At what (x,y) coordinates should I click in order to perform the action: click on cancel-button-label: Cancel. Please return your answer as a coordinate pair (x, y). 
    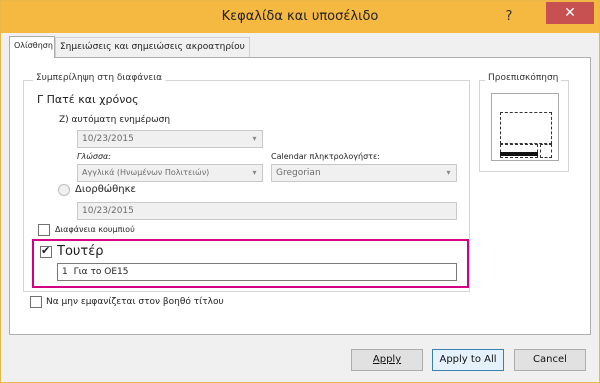
    Looking at the image, I should click on (550, 359).